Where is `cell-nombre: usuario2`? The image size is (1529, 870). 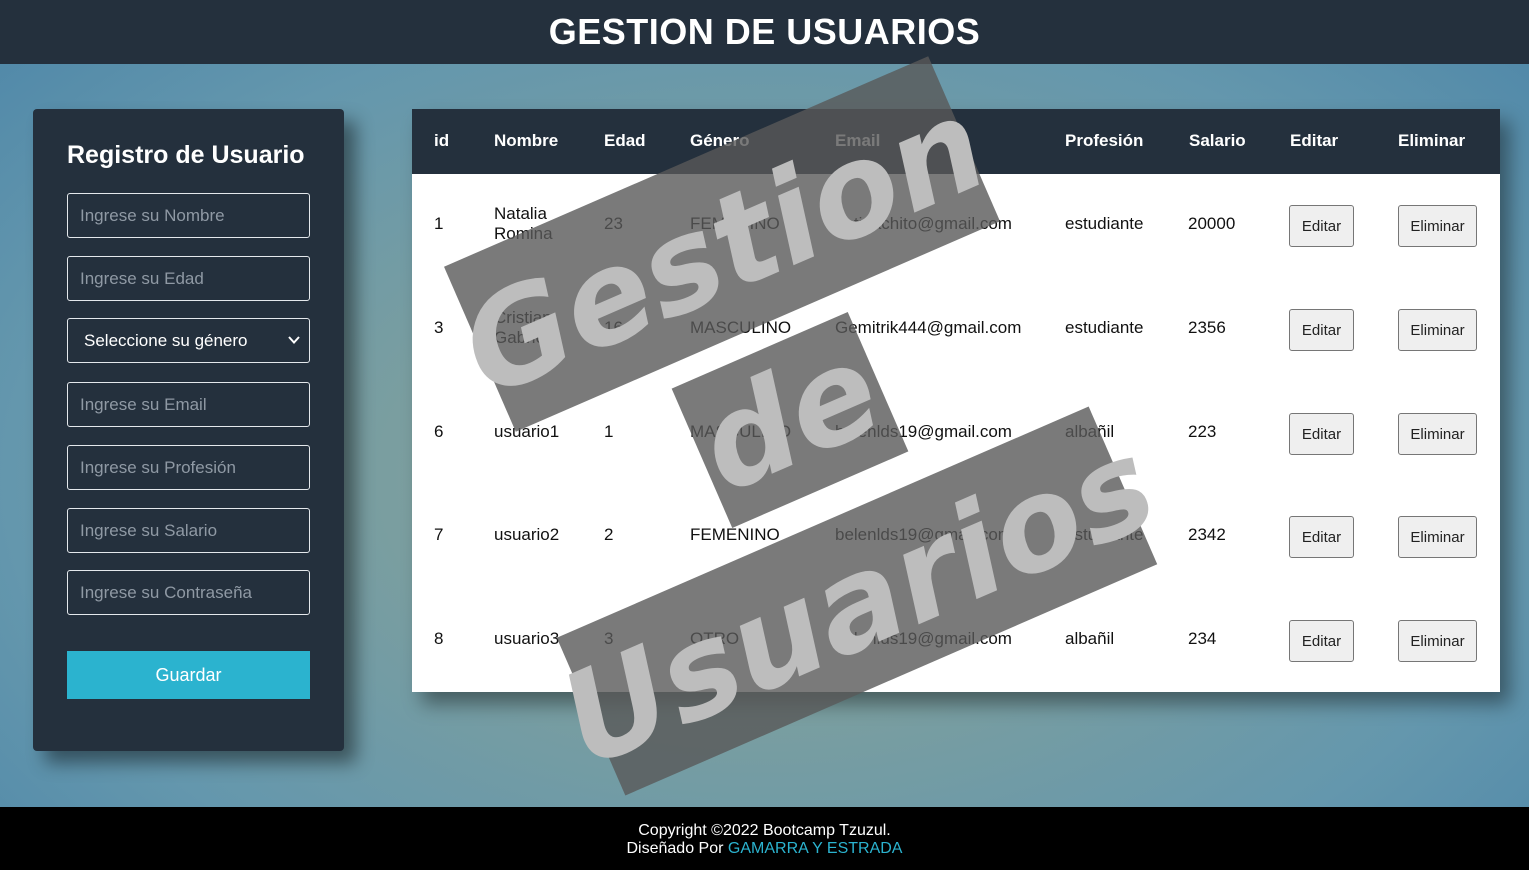
cell-nombre: usuario2 is located at coordinates (527, 534).